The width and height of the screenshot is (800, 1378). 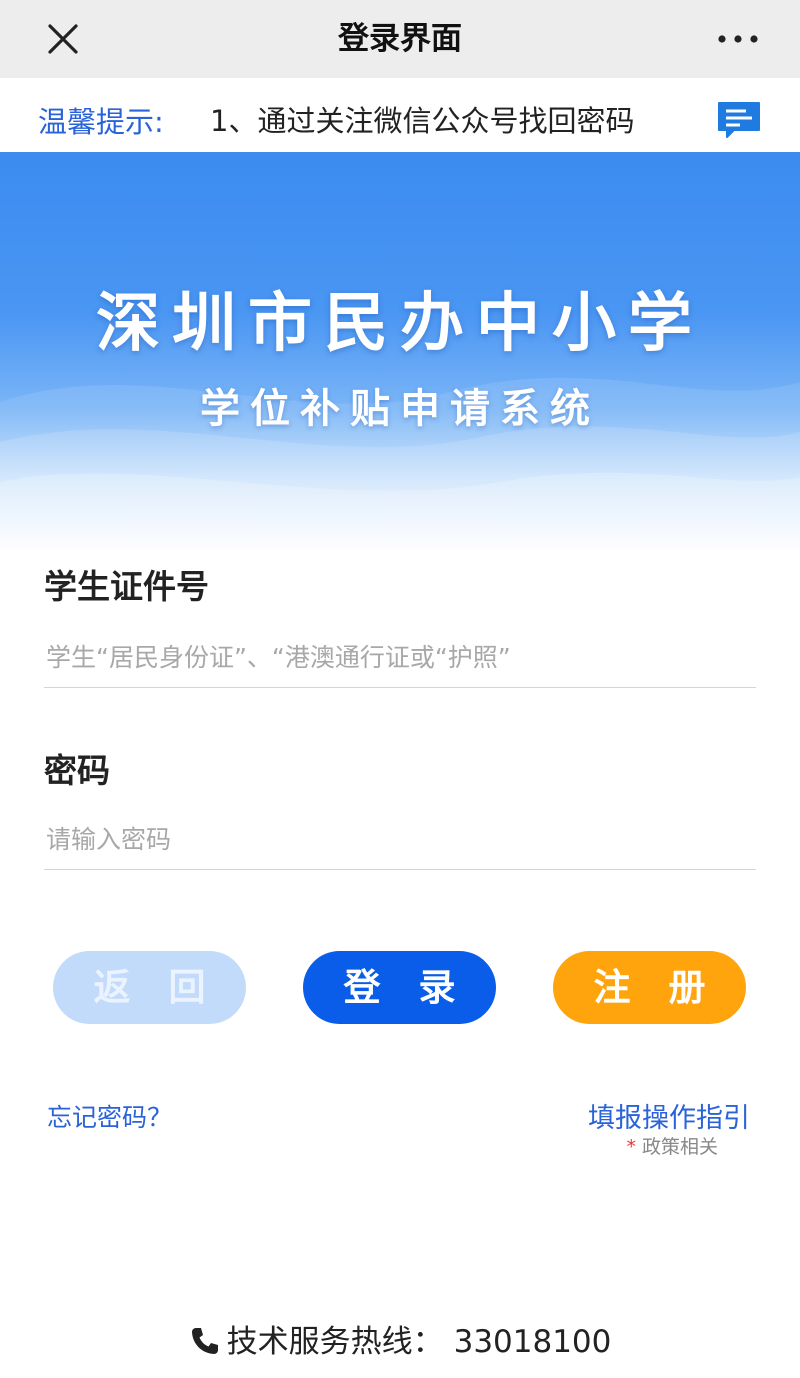 I want to click on phone-icon, so click(x=204, y=1340).